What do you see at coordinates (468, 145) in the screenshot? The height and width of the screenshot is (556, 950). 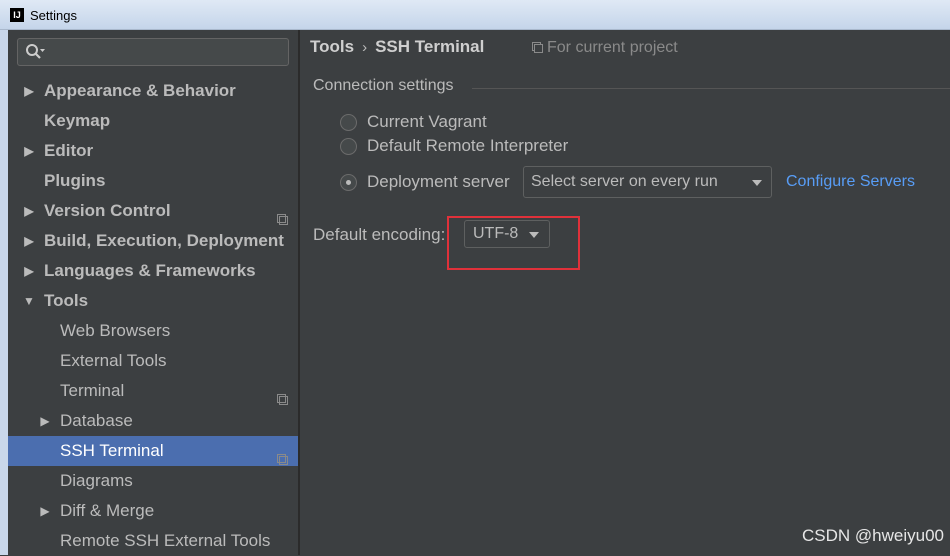 I see `radio-label: Default Remote Interpreter` at bounding box center [468, 145].